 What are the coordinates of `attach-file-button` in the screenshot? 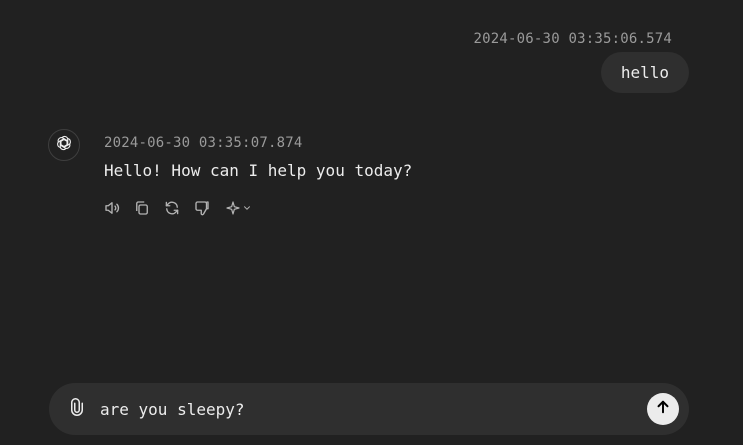 It's located at (77, 409).